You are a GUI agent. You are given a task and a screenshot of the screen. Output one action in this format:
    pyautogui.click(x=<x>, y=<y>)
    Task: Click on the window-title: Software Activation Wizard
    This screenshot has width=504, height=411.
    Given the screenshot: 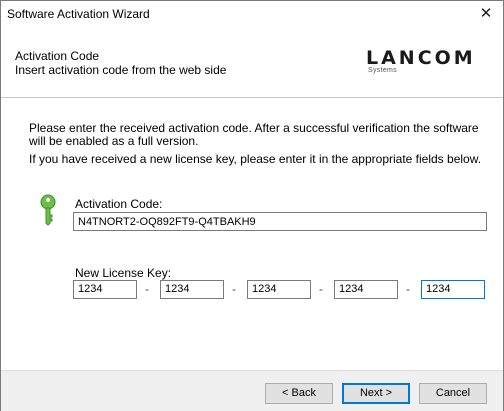 What is the action you would take?
    pyautogui.click(x=78, y=14)
    